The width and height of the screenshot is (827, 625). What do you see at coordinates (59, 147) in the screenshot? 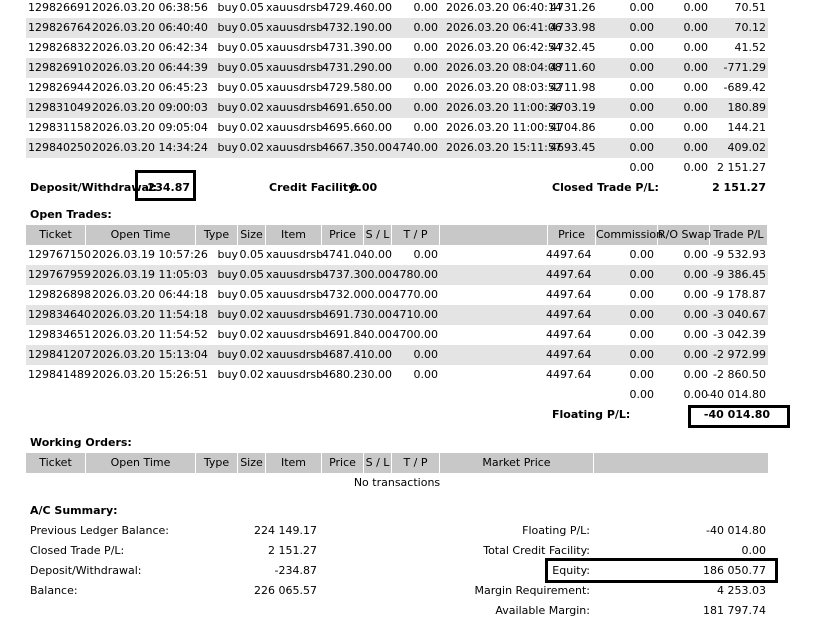
I see `ticket-cell: 129840250` at bounding box center [59, 147].